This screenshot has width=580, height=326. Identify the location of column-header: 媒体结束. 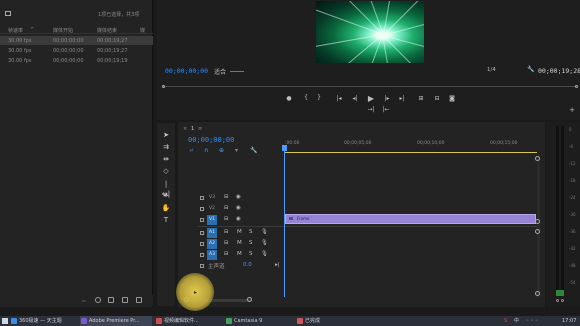
(107, 30).